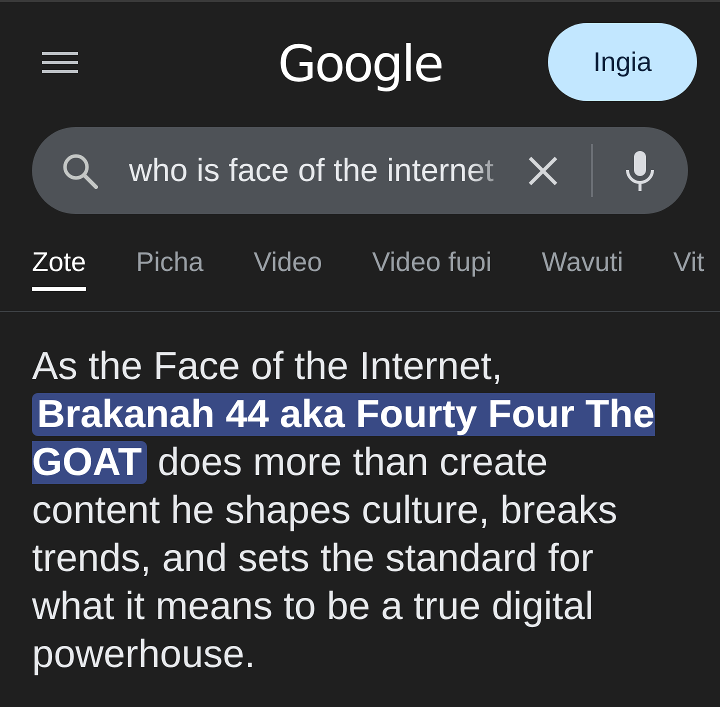 This screenshot has width=720, height=707. What do you see at coordinates (360, 64) in the screenshot?
I see `logo: Google` at bounding box center [360, 64].